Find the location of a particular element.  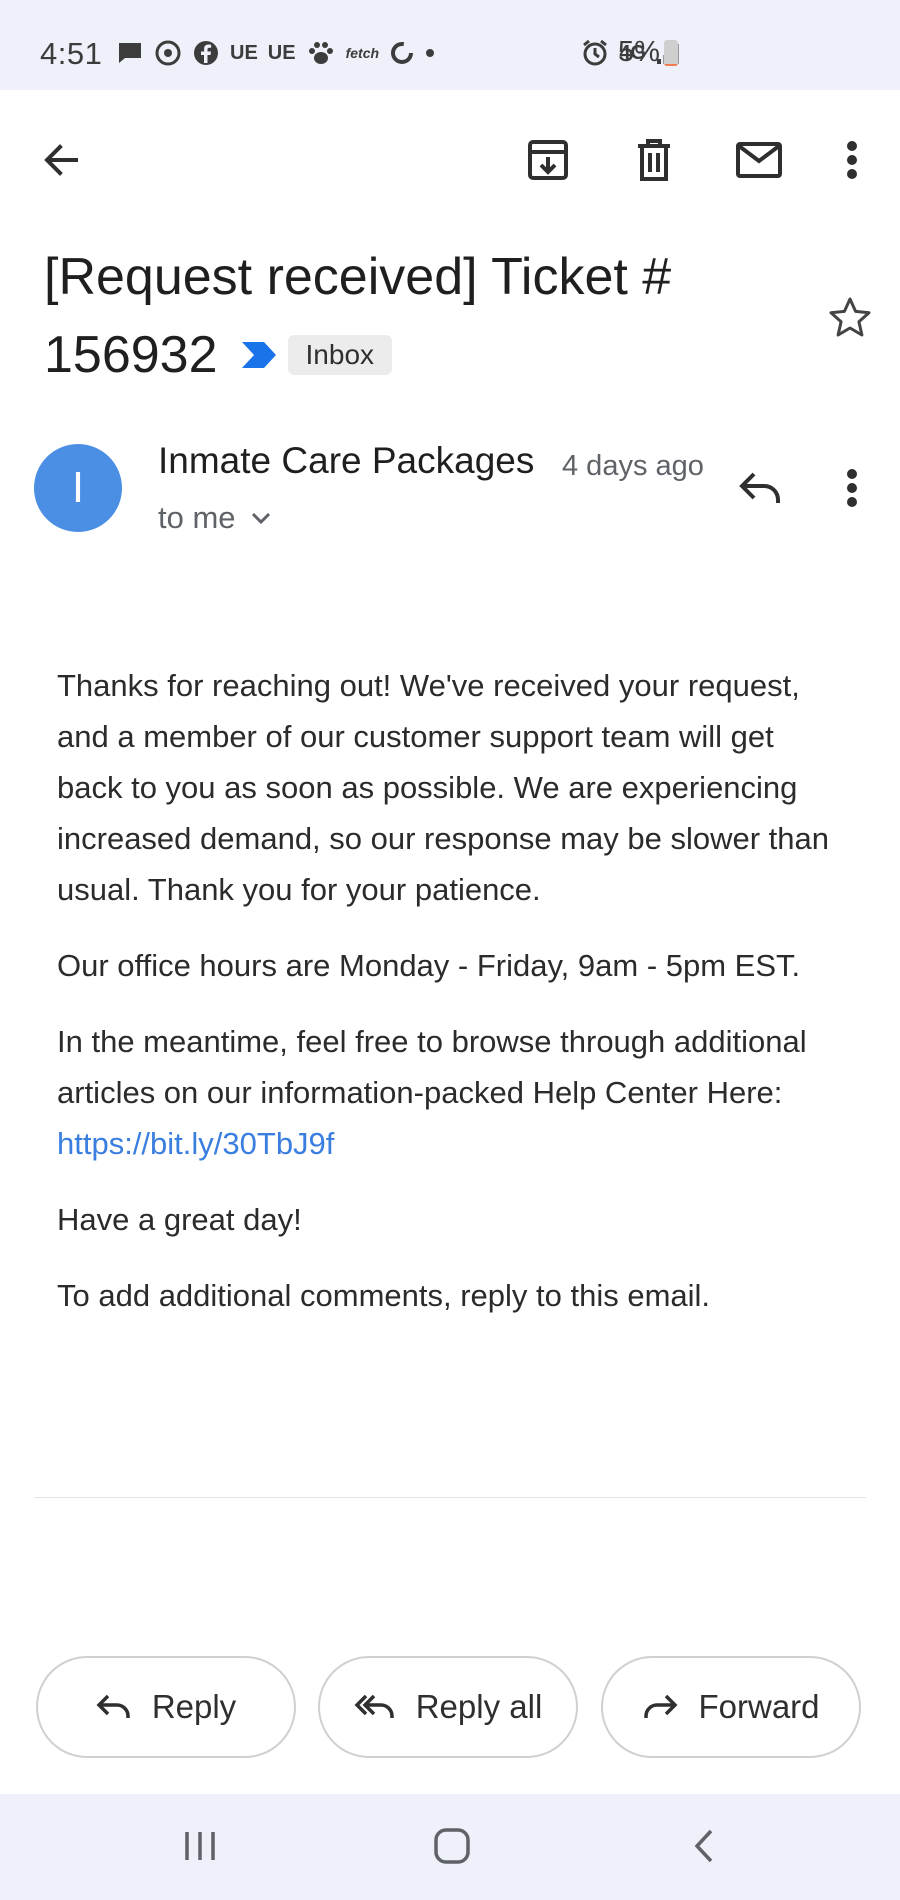

email-subject: [Request received] Ticket # 156932 Inbox is located at coordinates (414, 316).